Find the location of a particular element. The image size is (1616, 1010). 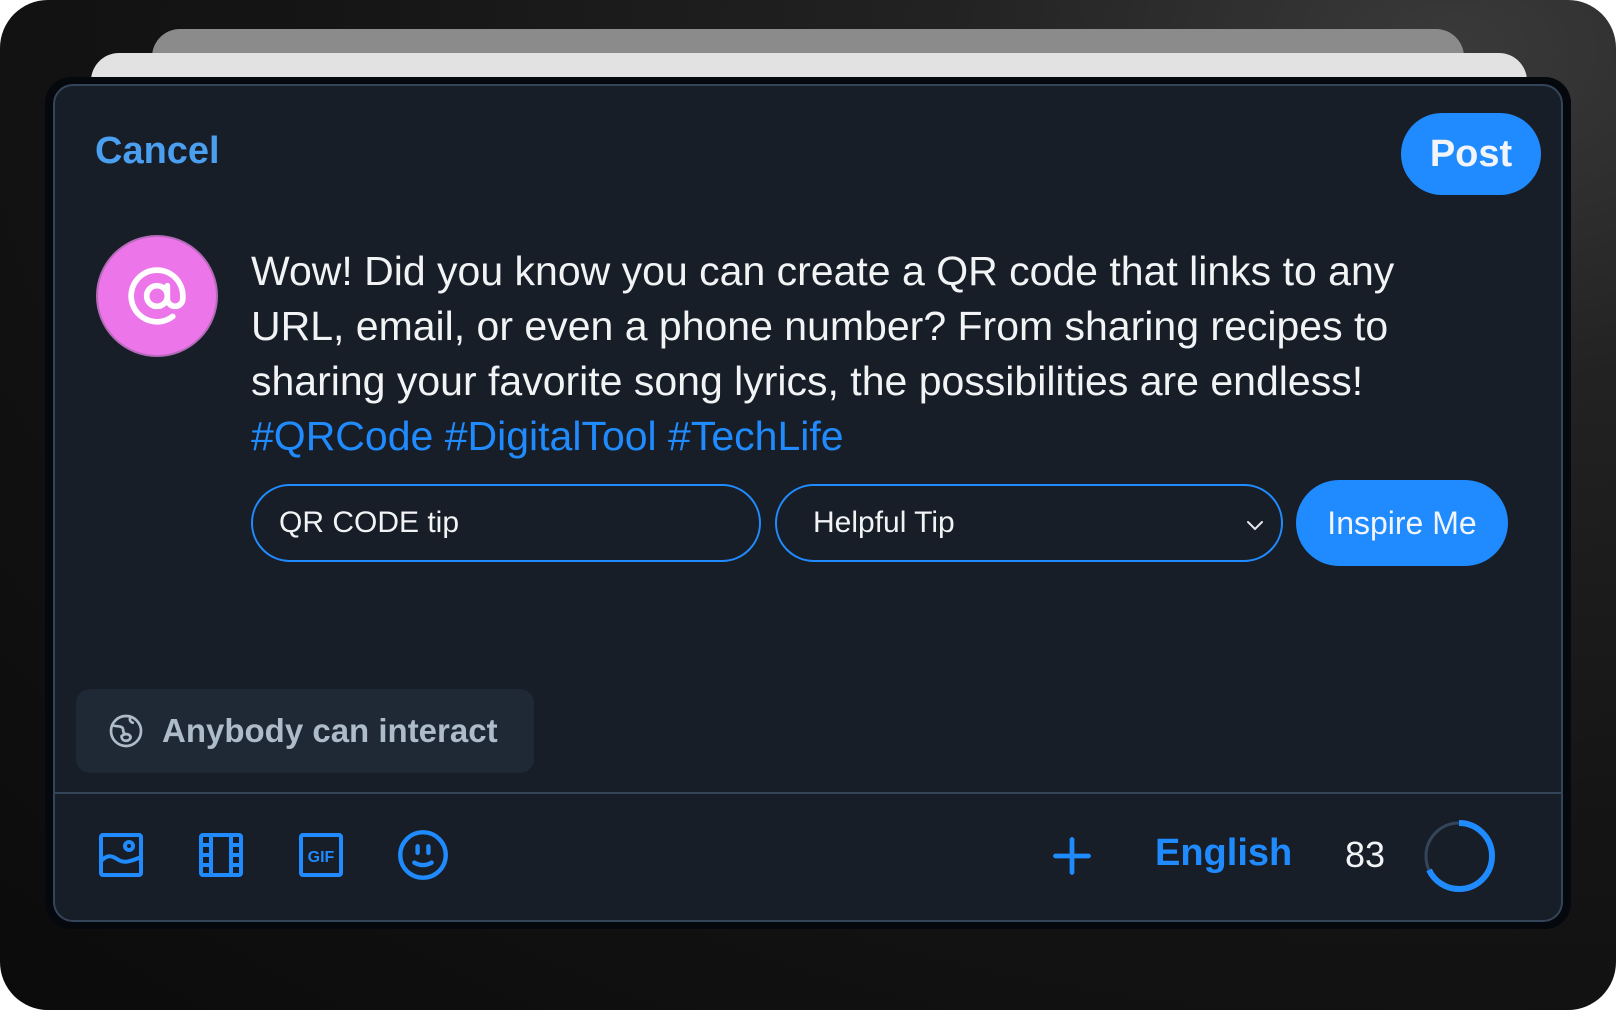

gif-icon: GIF is located at coordinates (321, 855).